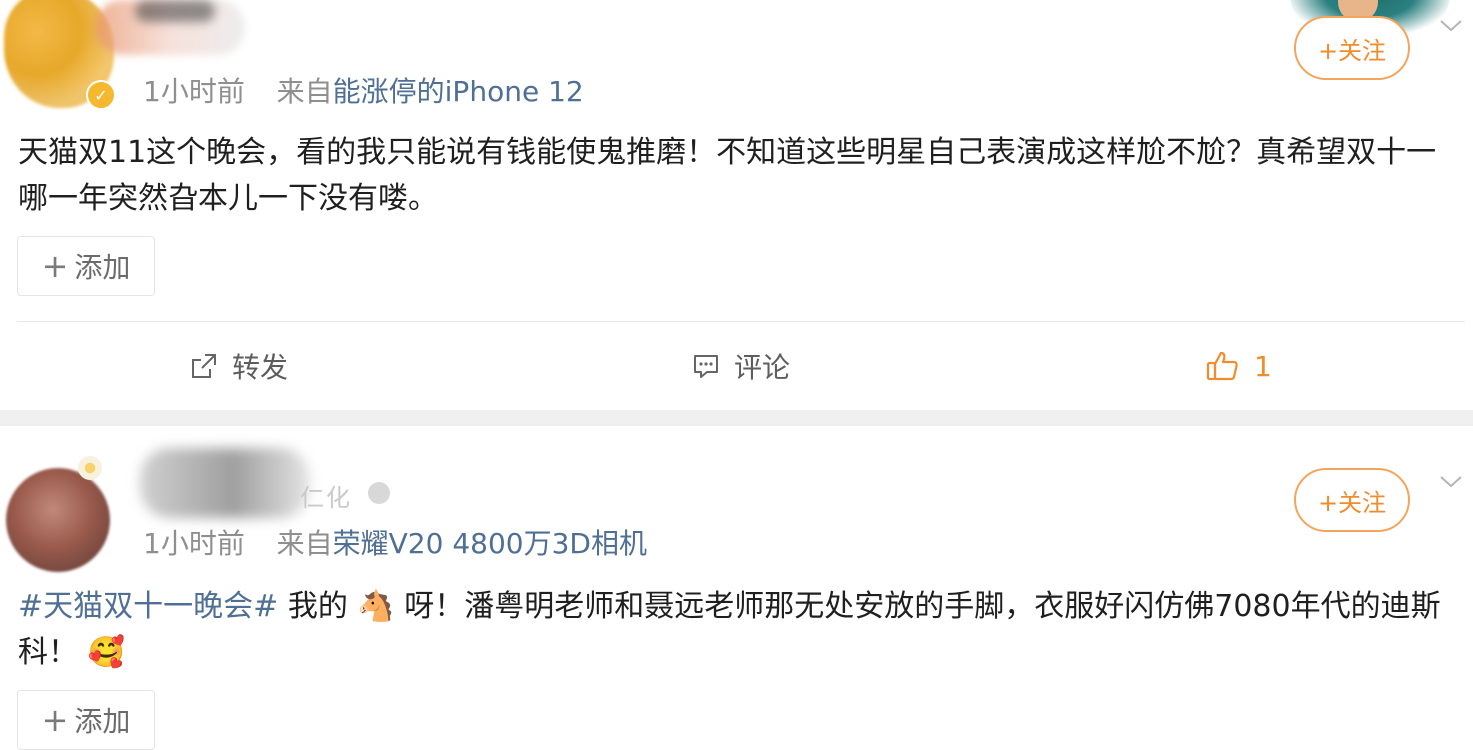  What do you see at coordinates (225, 483) in the screenshot?
I see `username-redacted` at bounding box center [225, 483].